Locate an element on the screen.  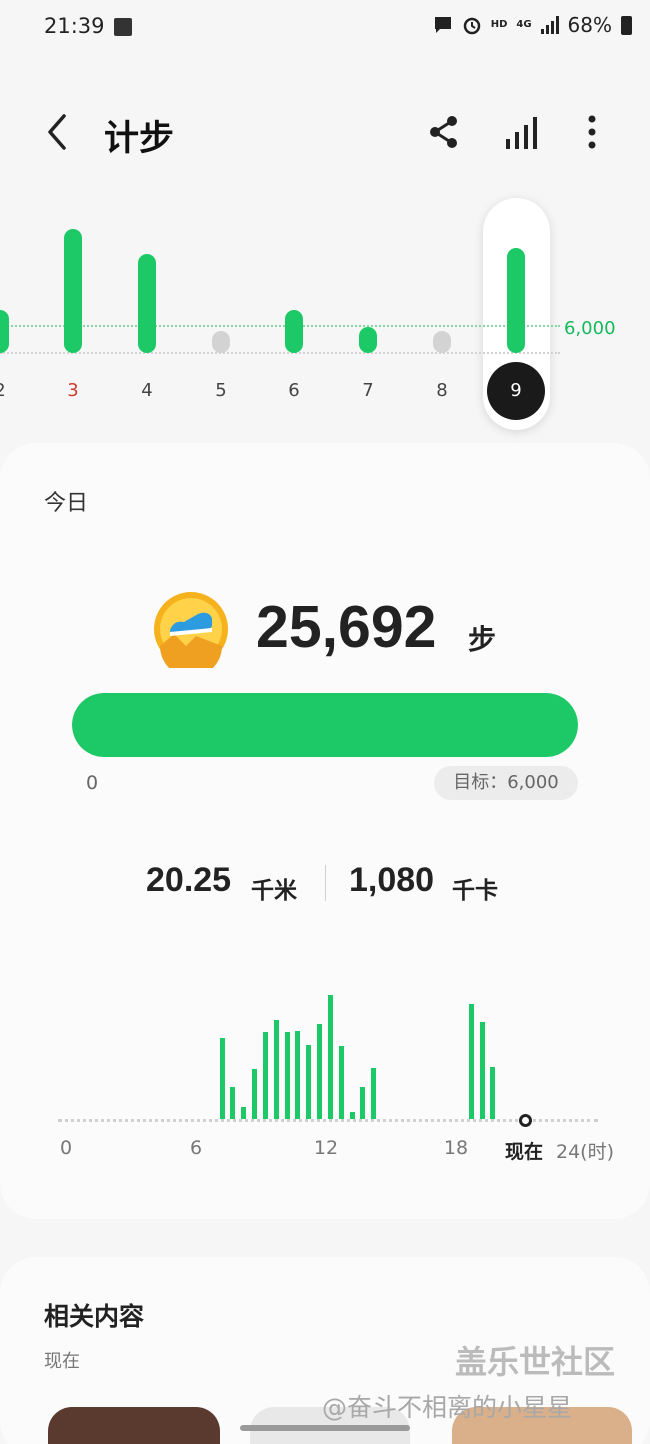
day-label: 4 is located at coordinates (147, 390).